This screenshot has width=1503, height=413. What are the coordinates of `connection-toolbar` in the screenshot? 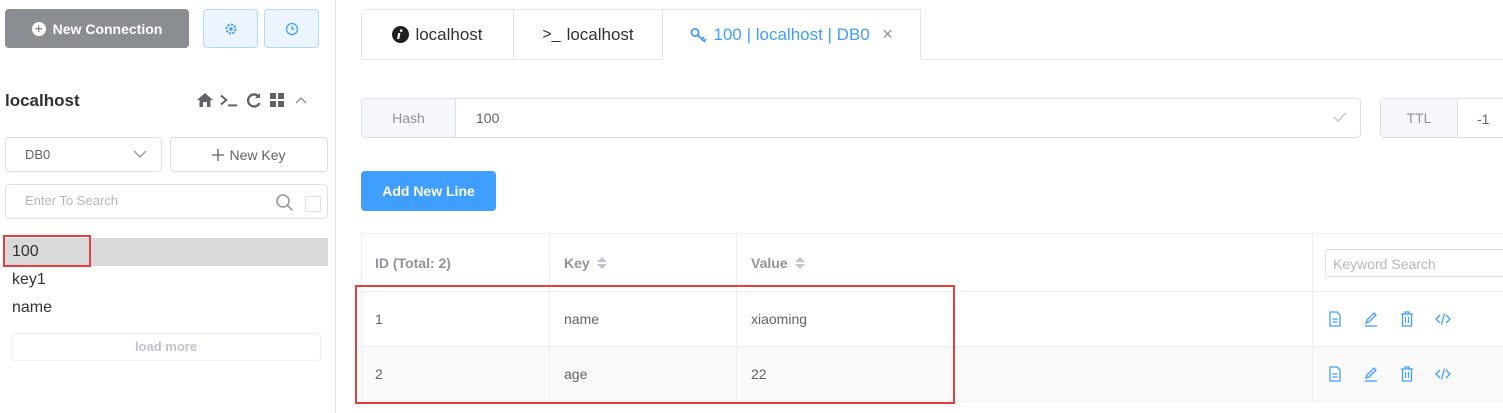 It's located at (253, 100).